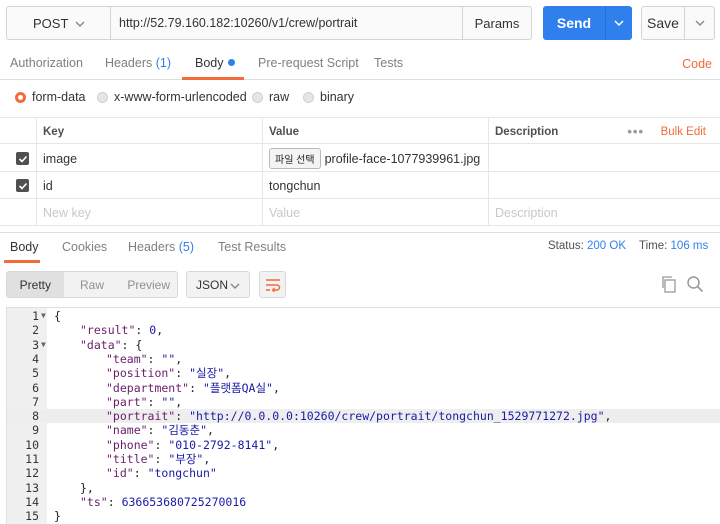 The width and height of the screenshot is (720, 524). What do you see at coordinates (94, 501) in the screenshot?
I see `json-key: "ts"` at bounding box center [94, 501].